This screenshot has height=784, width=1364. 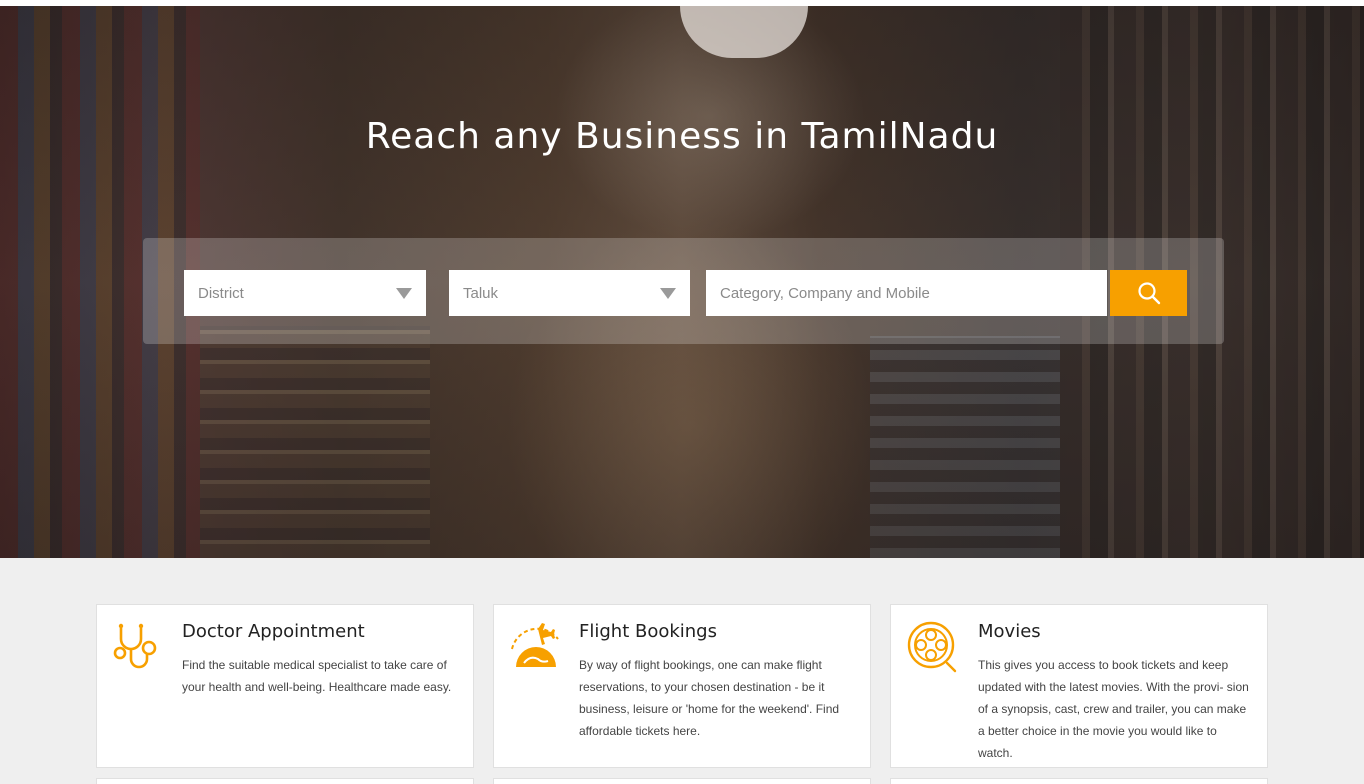 What do you see at coordinates (569, 293) in the screenshot?
I see `taluk-select: Taluk` at bounding box center [569, 293].